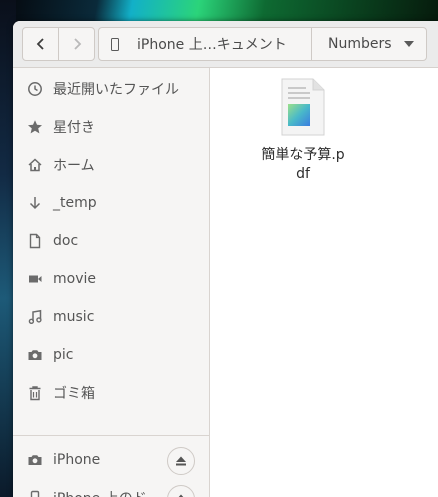 The image size is (438, 497). I want to click on sidebar-item-pic: pic, so click(111, 355).